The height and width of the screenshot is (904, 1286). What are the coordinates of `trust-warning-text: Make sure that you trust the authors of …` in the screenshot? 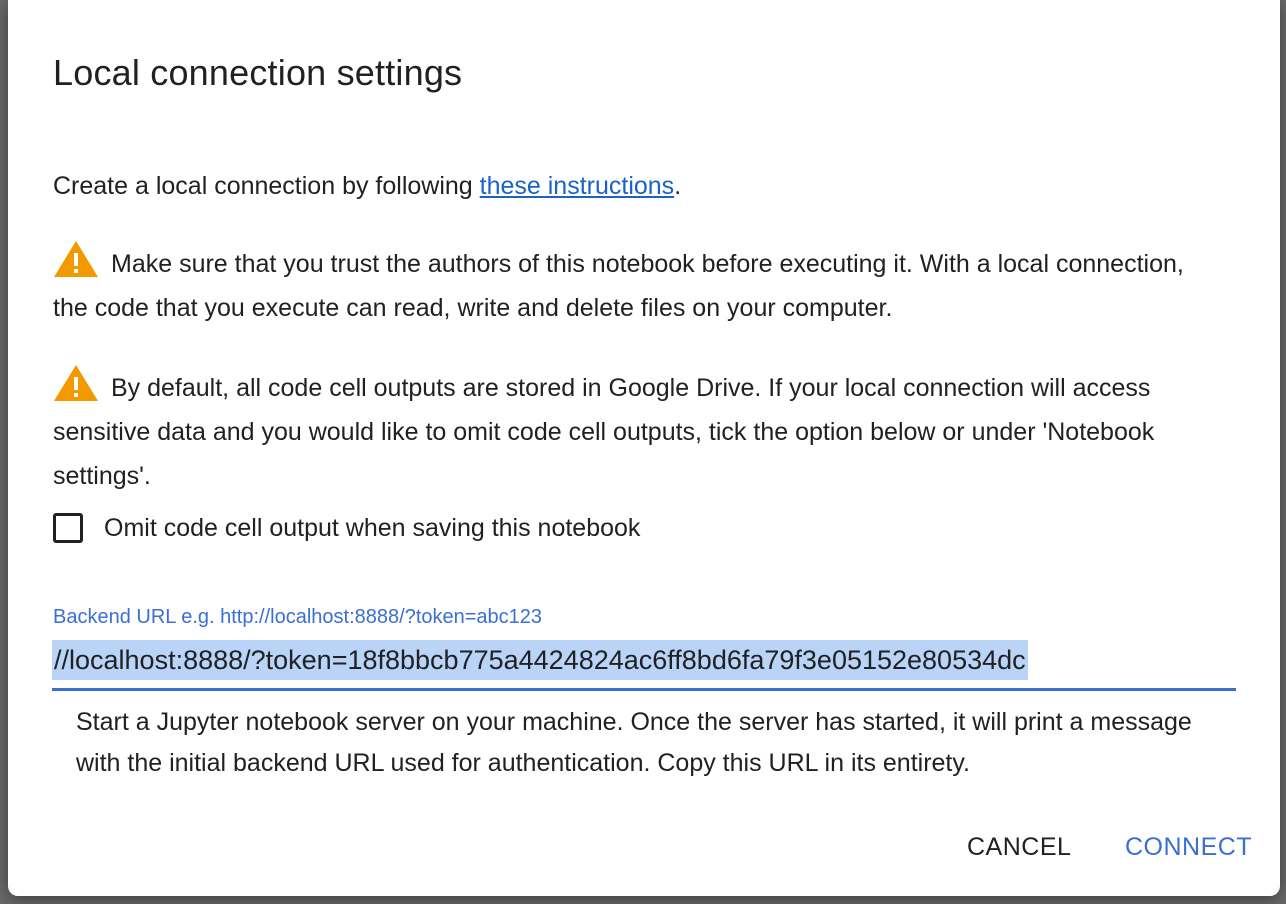 It's located at (618, 286).